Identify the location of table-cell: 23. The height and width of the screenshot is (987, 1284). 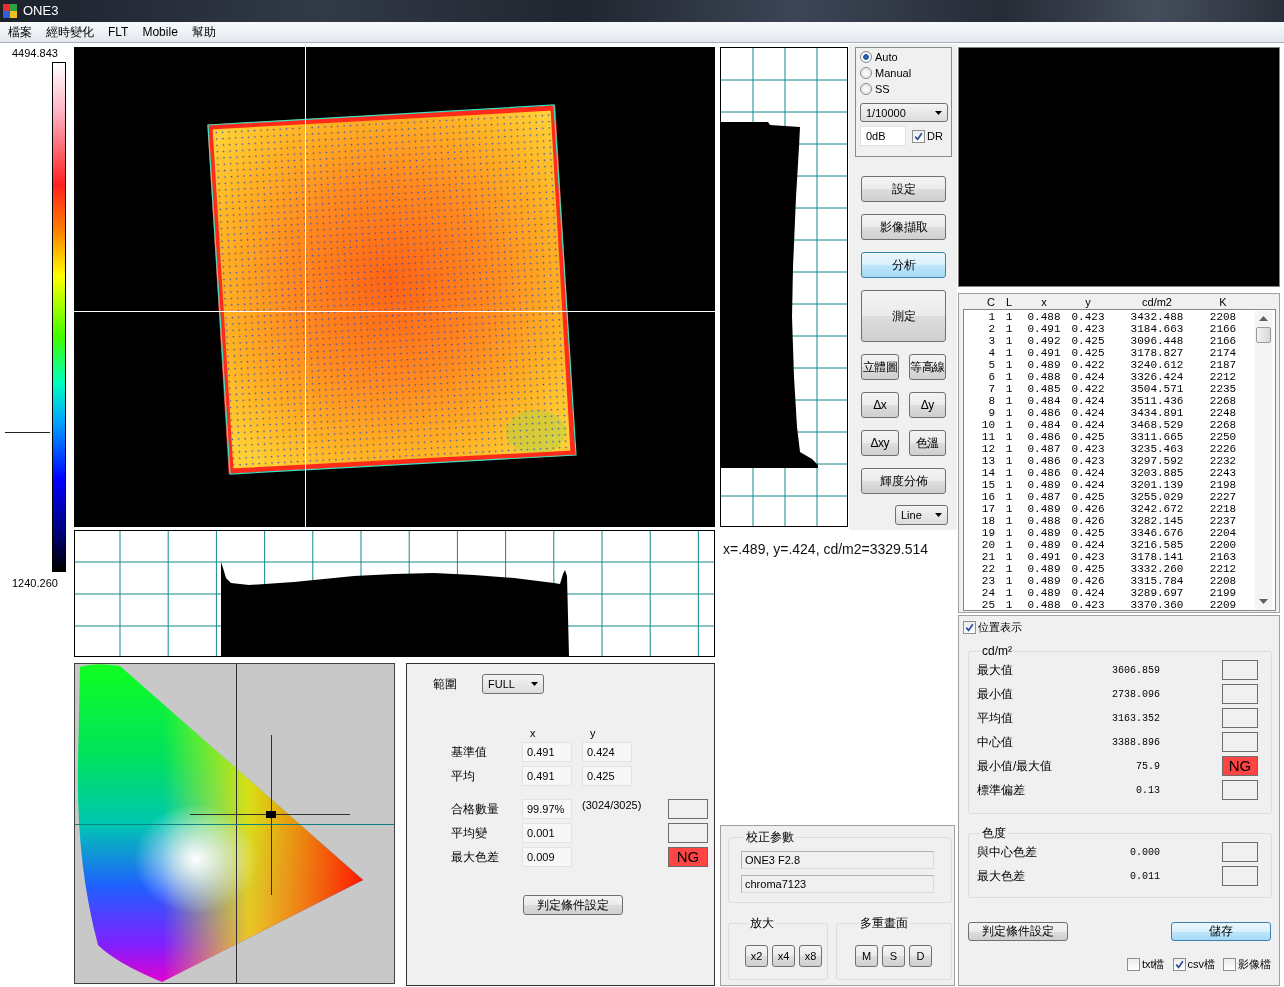
(988, 581).